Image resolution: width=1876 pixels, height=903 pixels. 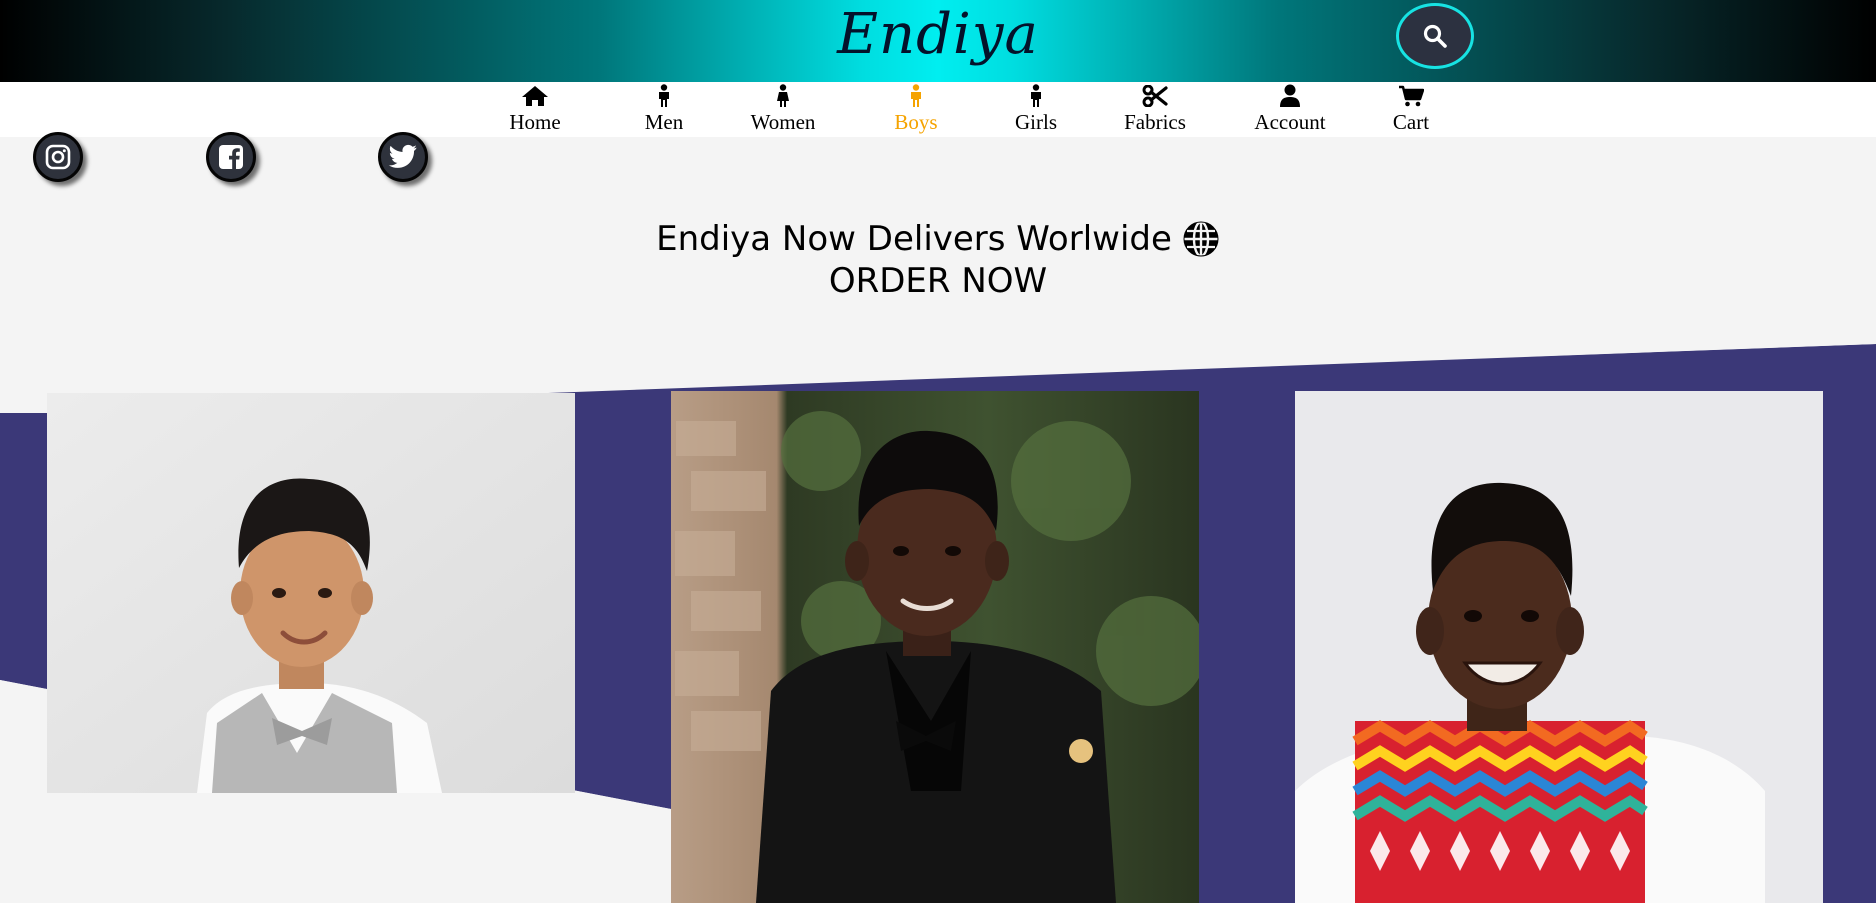 I want to click on announcement: Endiya Now Delivers Worlwide ORDER NOW, so click(x=938, y=260).